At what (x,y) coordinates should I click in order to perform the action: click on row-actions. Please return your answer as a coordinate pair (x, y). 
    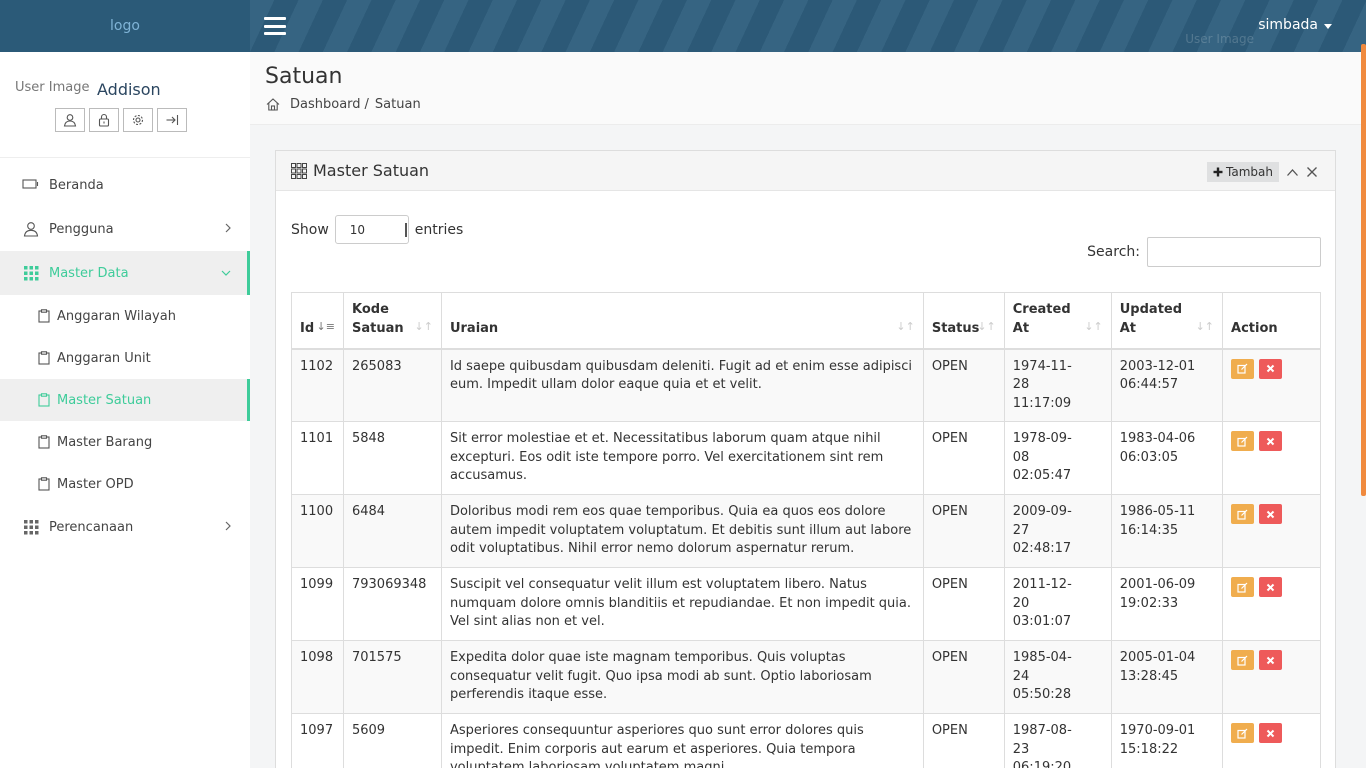
    Looking at the image, I should click on (1271, 659).